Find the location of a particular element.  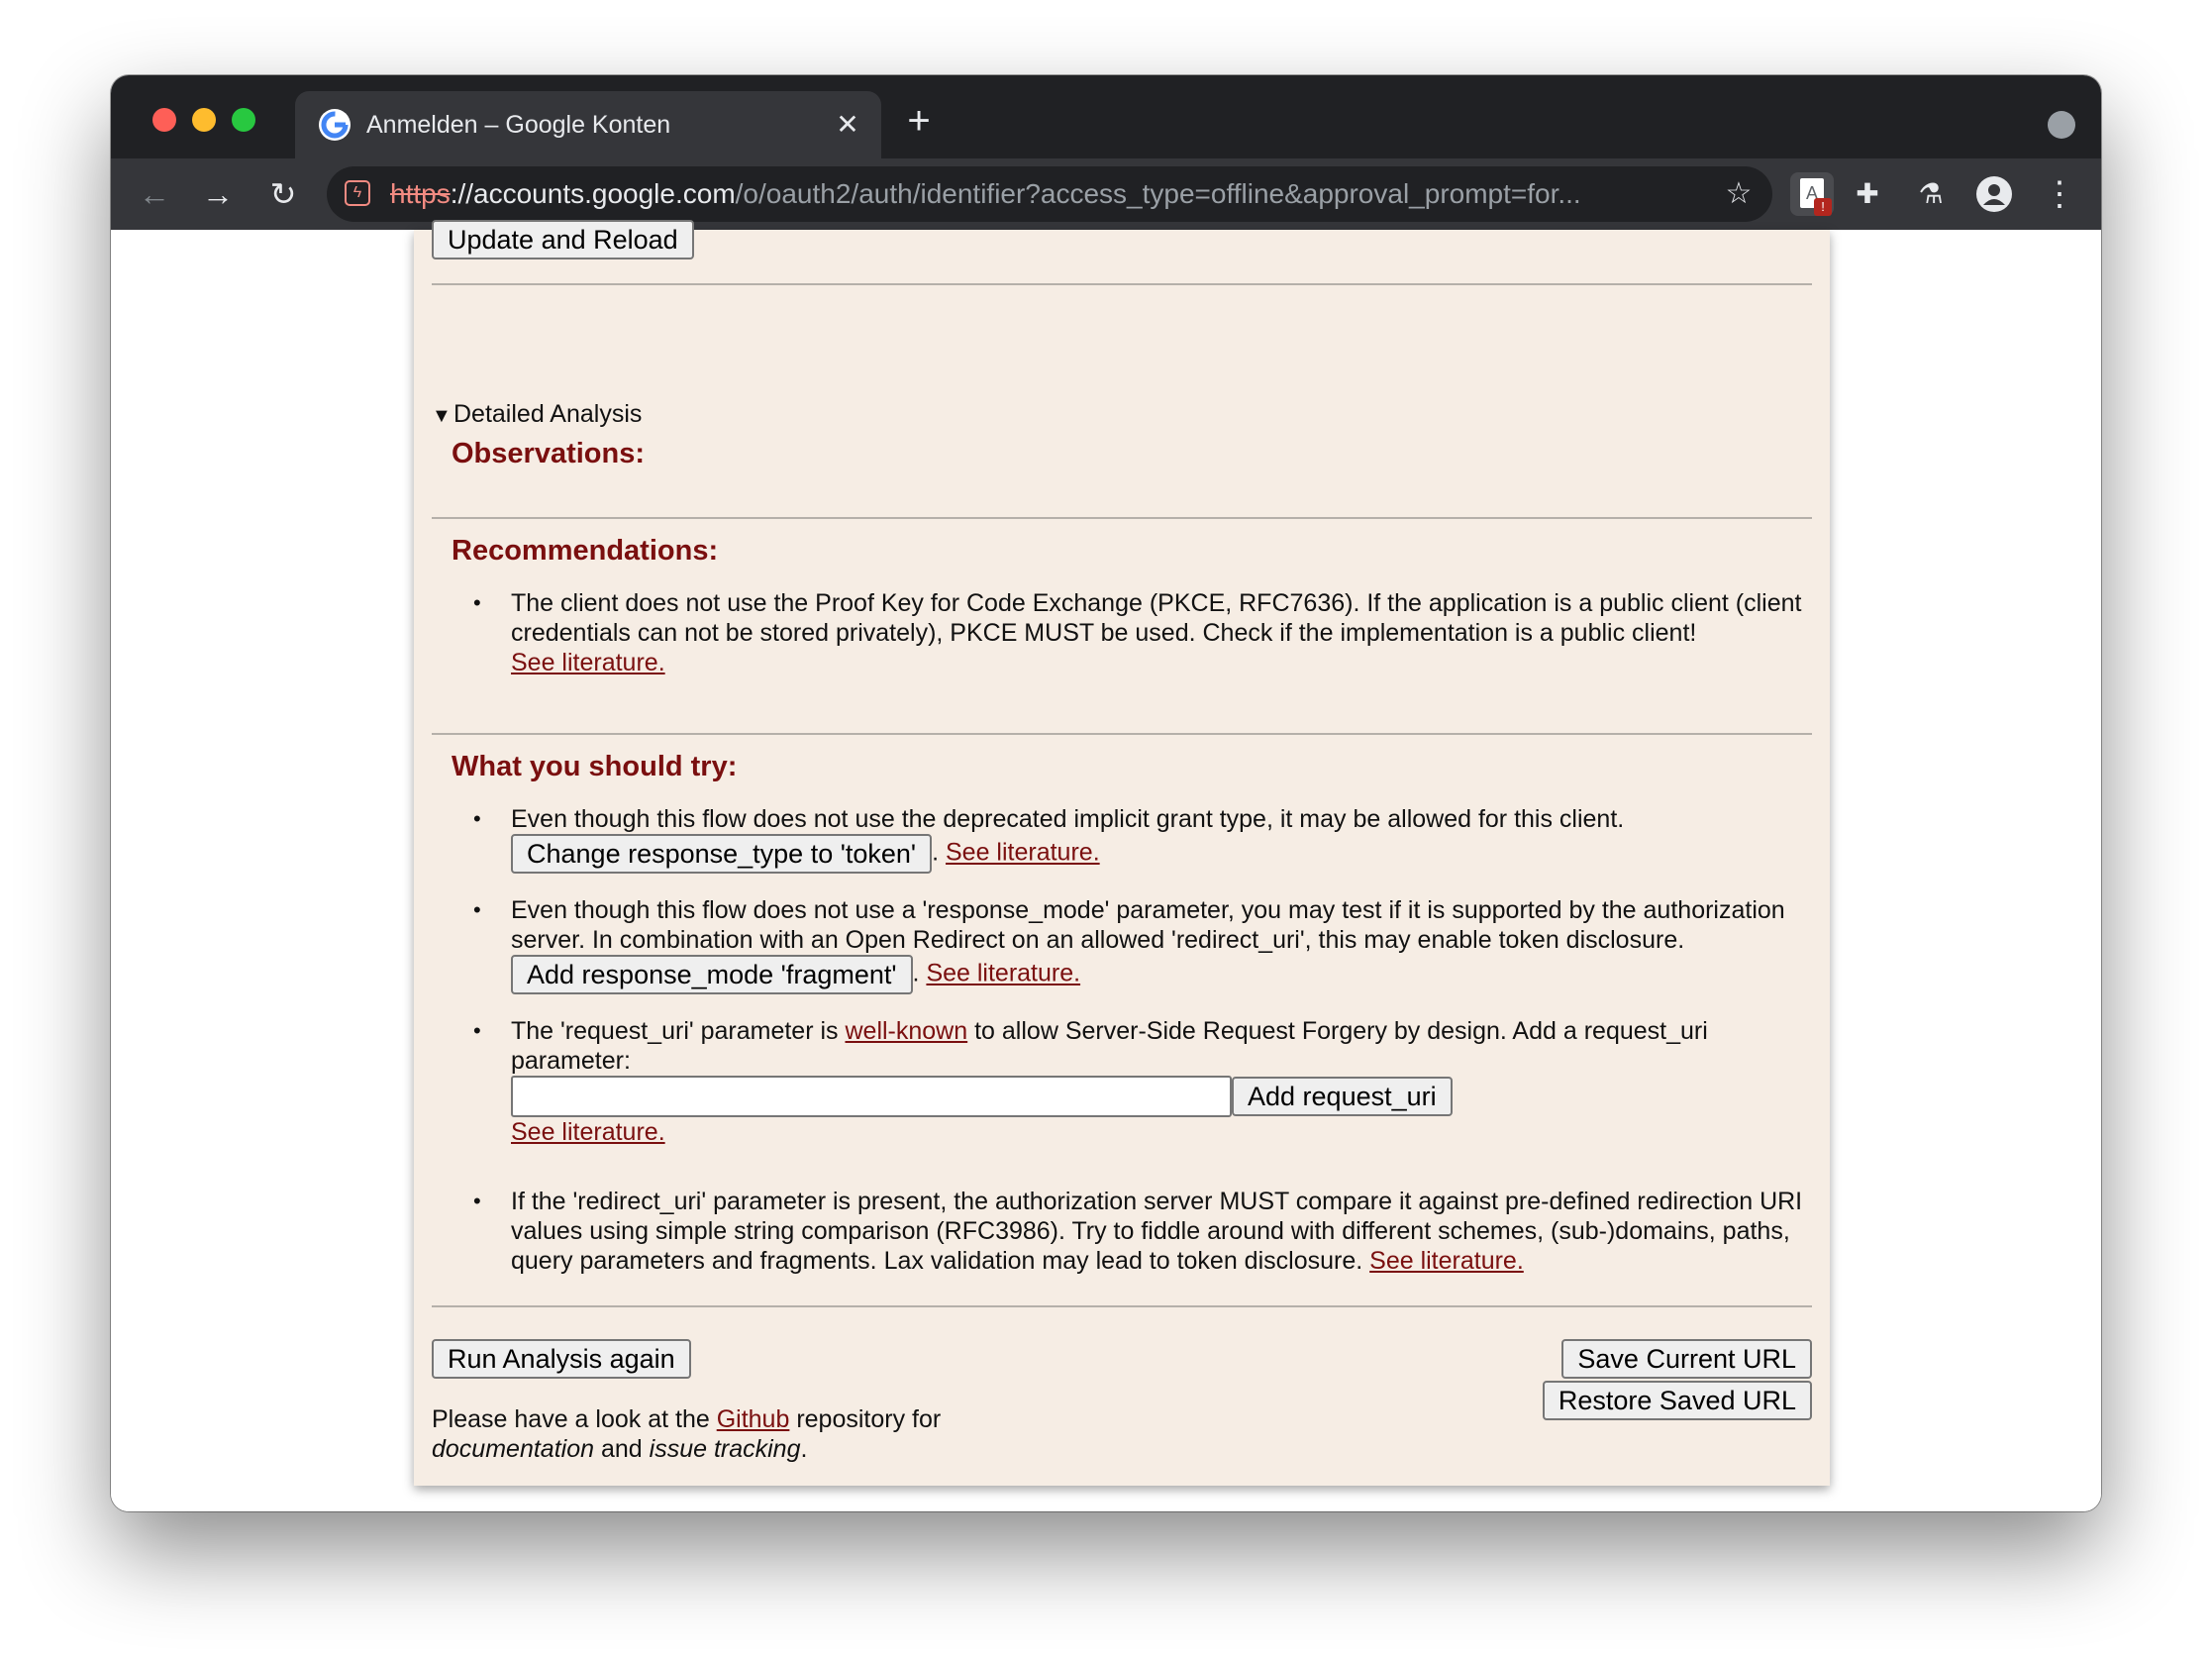

new-tab-button: + is located at coordinates (919, 122).